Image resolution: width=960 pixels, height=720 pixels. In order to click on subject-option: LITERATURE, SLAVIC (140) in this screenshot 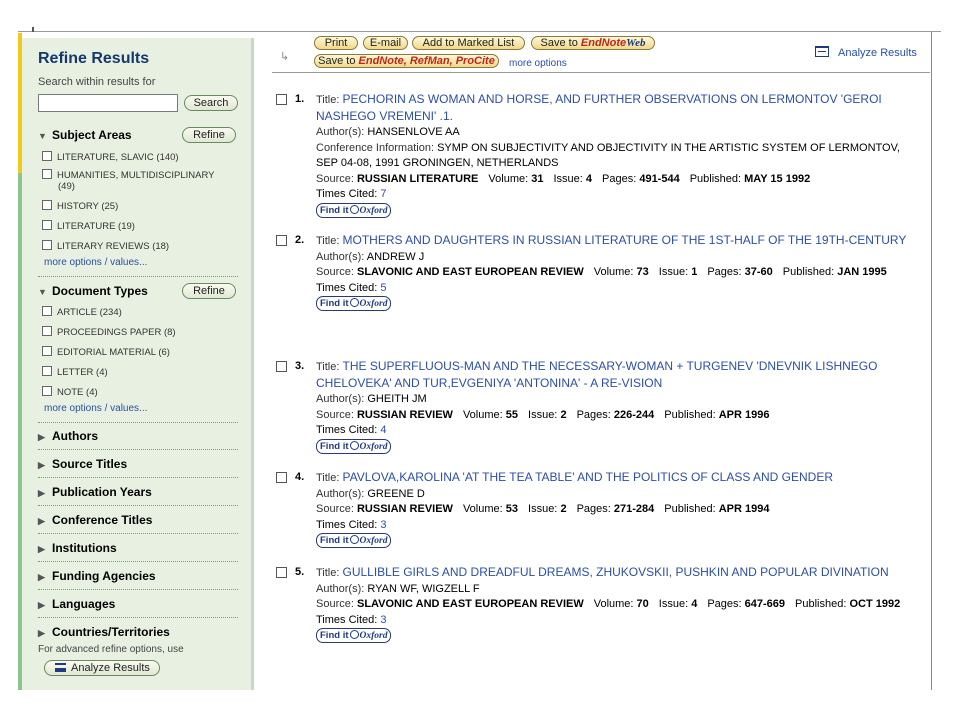, I will do `click(110, 157)`.